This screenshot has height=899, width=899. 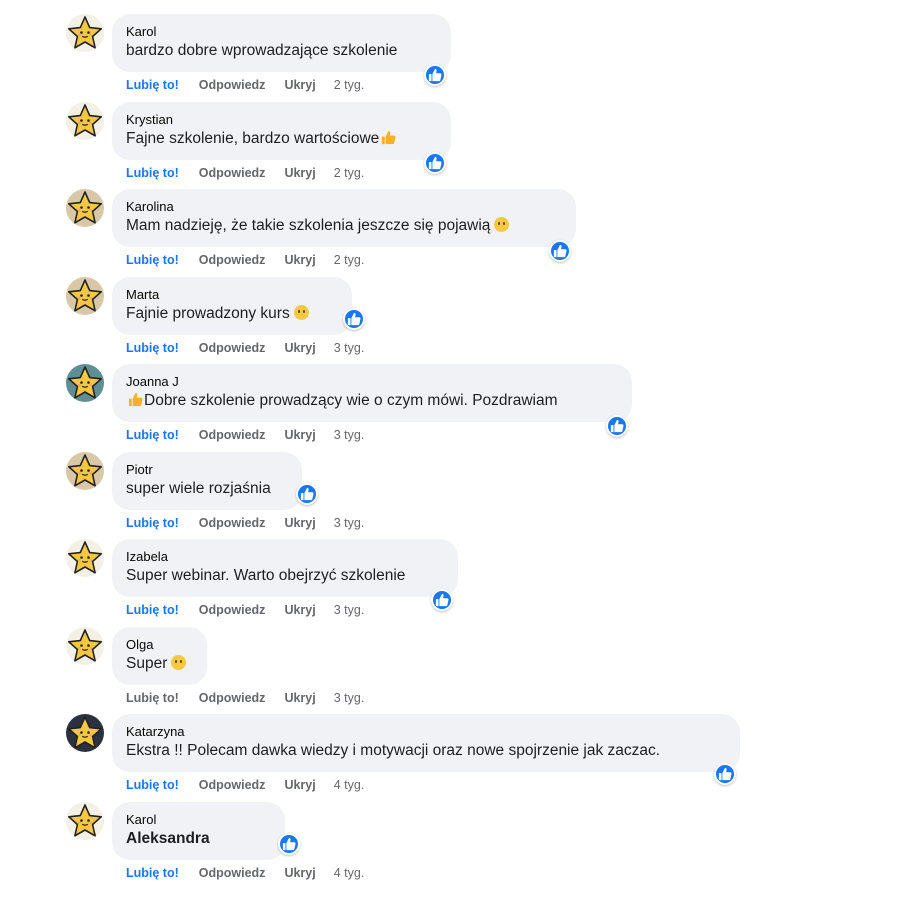 I want to click on comment-bubble: Karol Aleksandra, so click(x=198, y=831).